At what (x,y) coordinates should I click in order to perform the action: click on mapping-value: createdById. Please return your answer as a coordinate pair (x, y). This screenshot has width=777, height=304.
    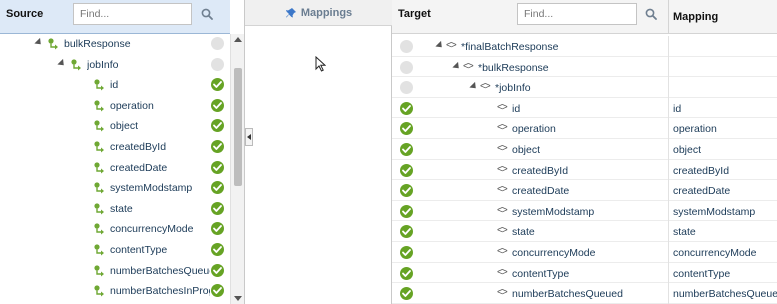
    Looking at the image, I should click on (722, 170).